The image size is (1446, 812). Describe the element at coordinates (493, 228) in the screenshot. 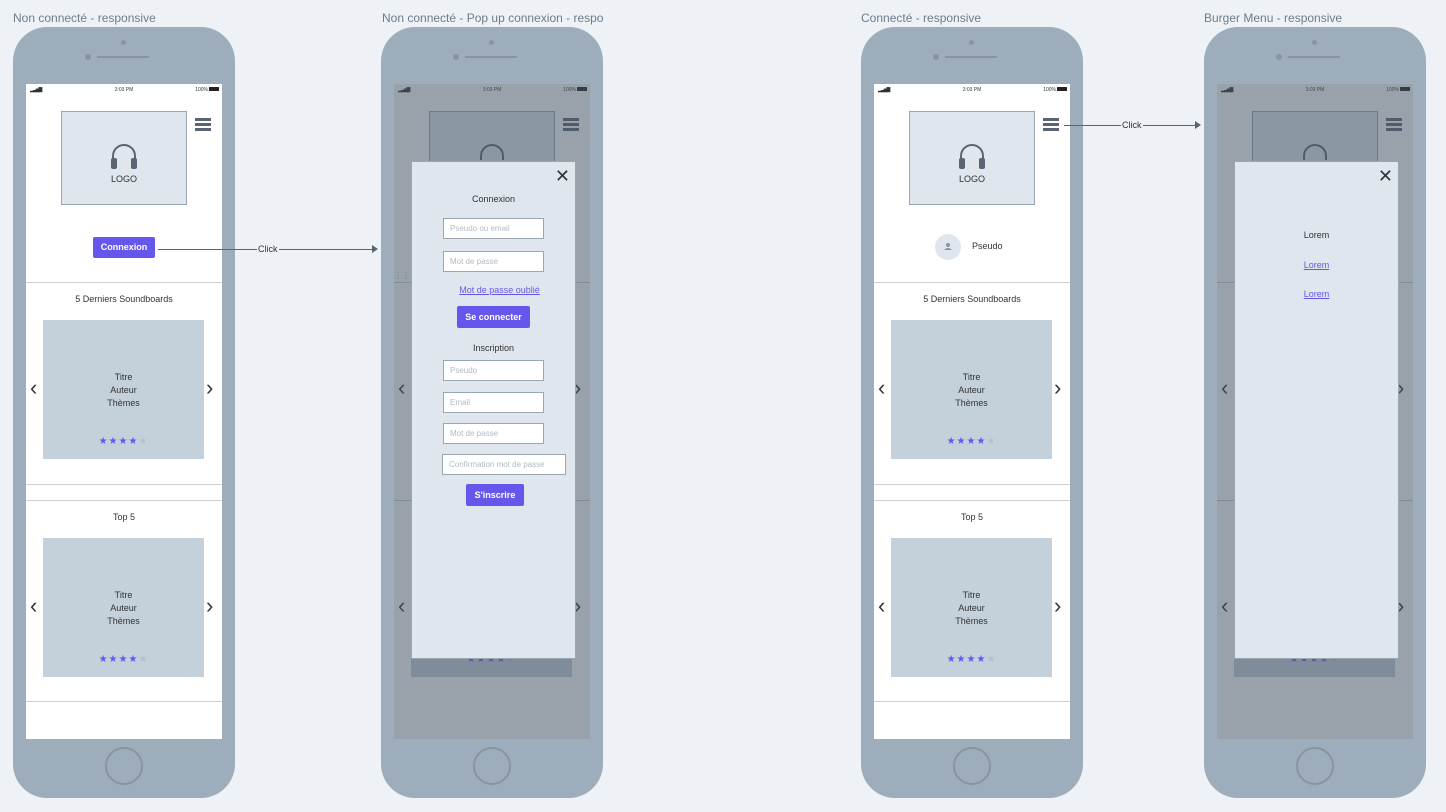

I see `login-input: Pseudo ou email` at that location.